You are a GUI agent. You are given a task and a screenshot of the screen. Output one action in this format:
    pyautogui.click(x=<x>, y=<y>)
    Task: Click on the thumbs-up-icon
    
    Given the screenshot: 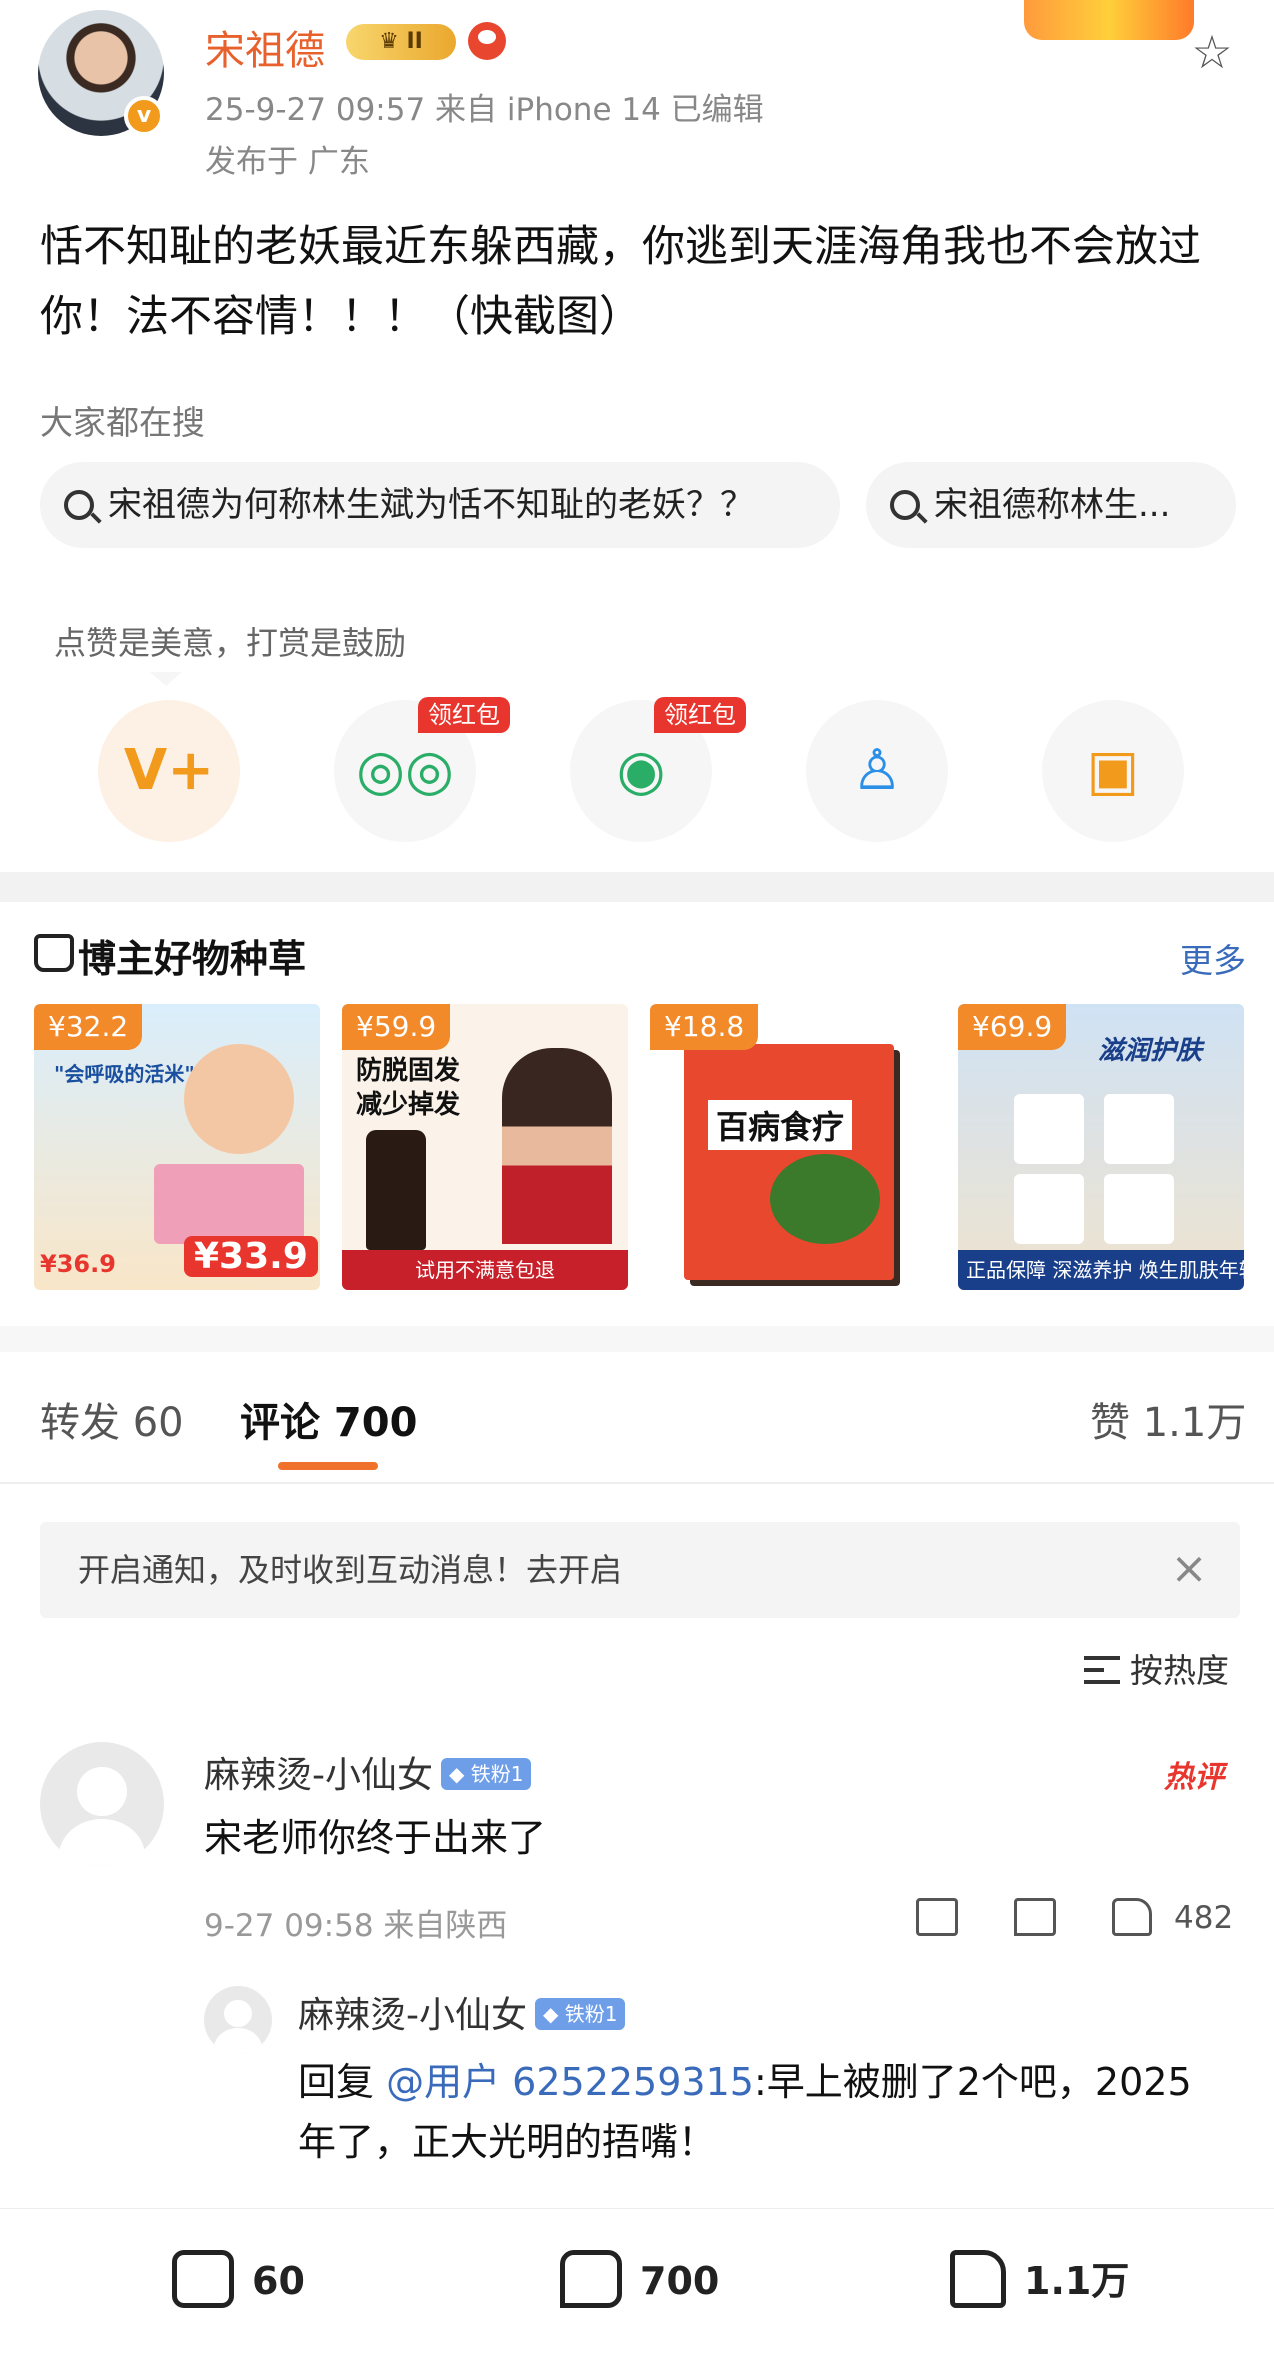 What is the action you would take?
    pyautogui.click(x=978, y=2279)
    